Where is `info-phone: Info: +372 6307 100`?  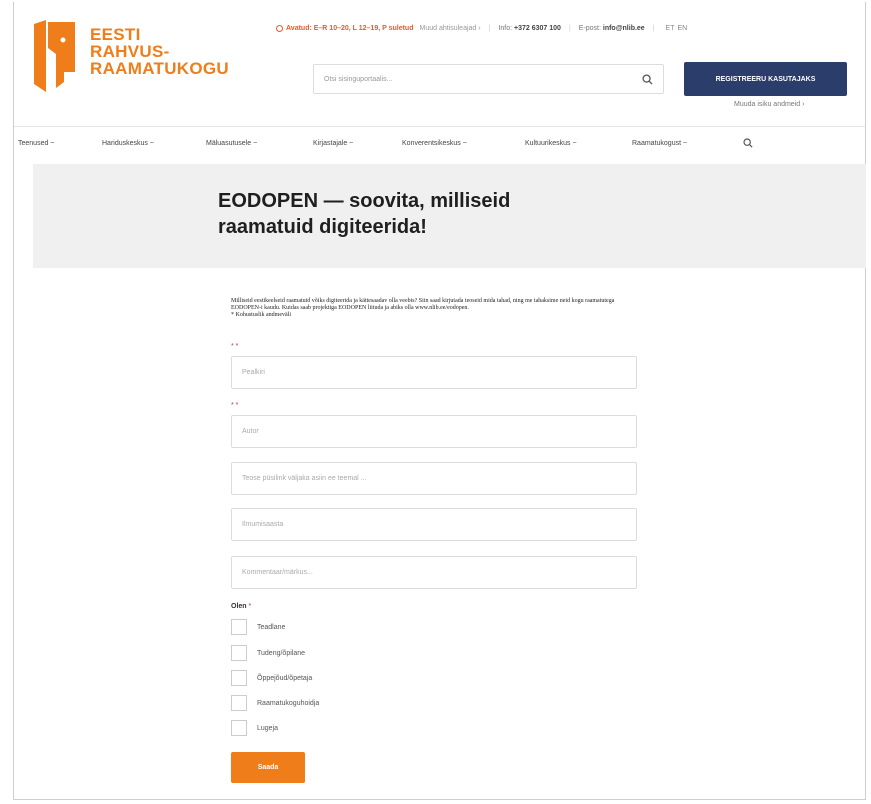 info-phone: Info: +372 6307 100 is located at coordinates (529, 28).